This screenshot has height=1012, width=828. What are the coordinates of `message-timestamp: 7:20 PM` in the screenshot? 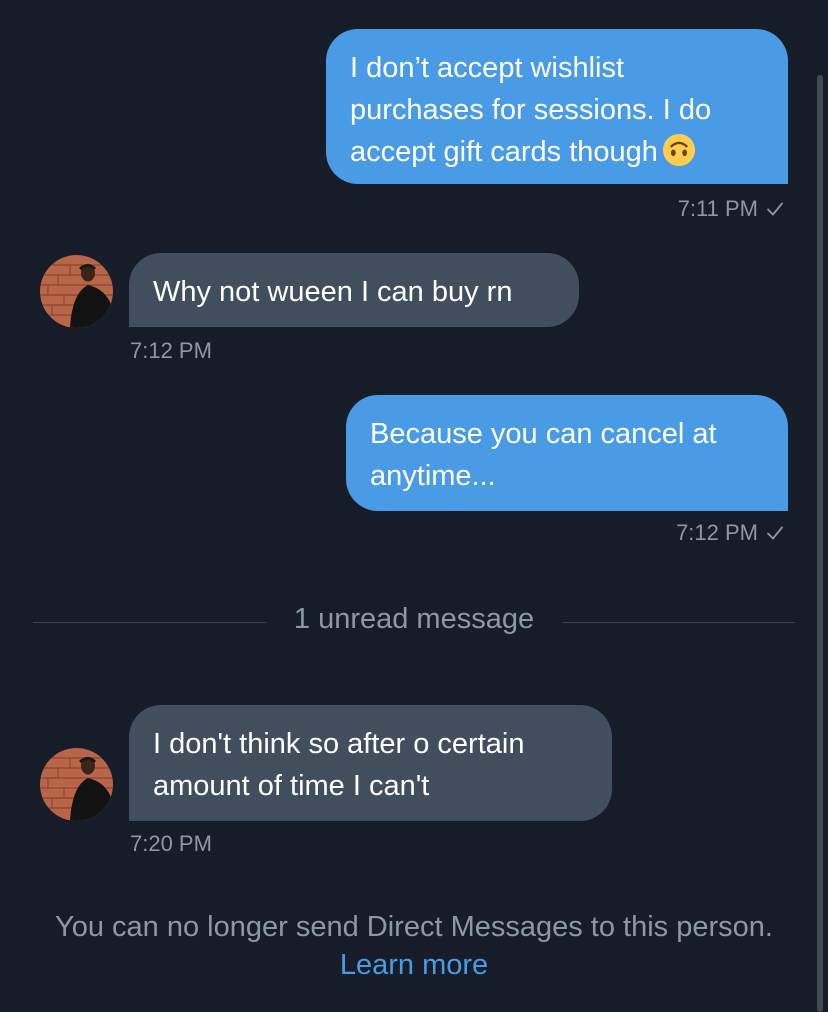 It's located at (171, 843).